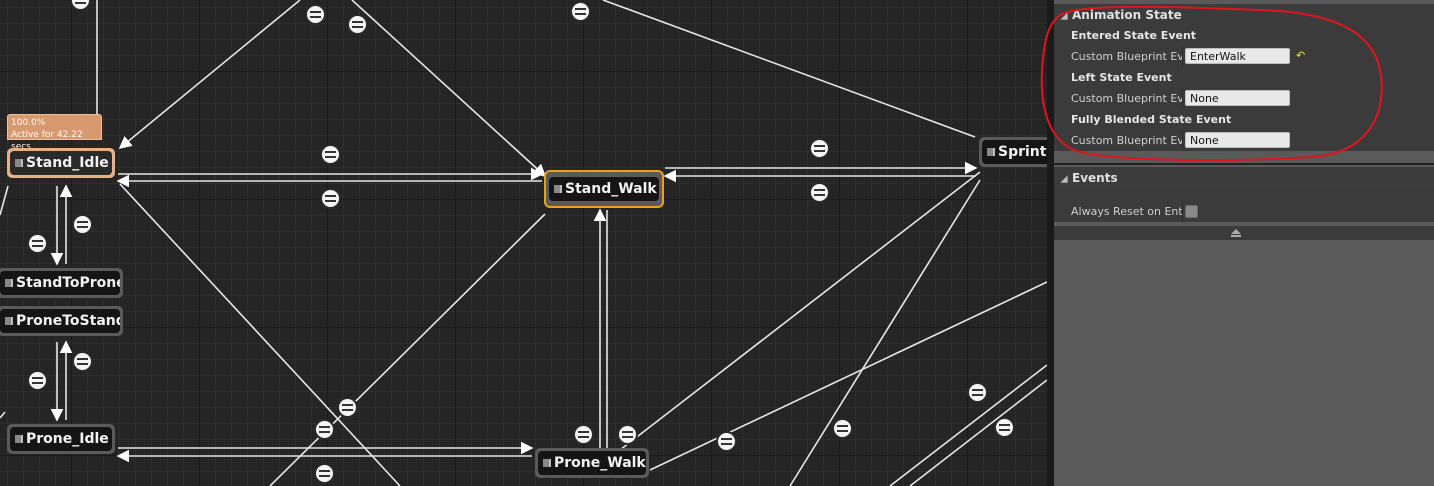 This screenshot has height=486, width=1434. What do you see at coordinates (1244, 15) in the screenshot?
I see `category-animation-state: Animation State` at bounding box center [1244, 15].